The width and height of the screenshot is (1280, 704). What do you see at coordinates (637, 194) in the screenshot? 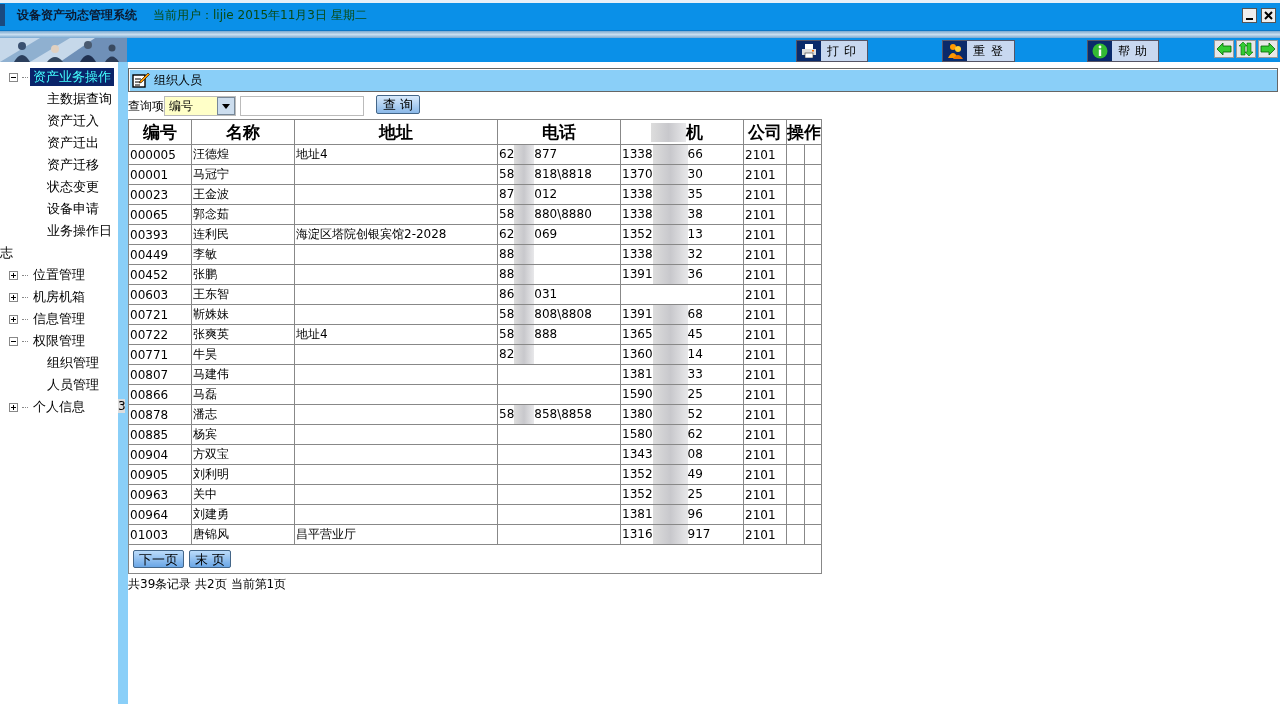
I see `table-cell: 1338` at bounding box center [637, 194].